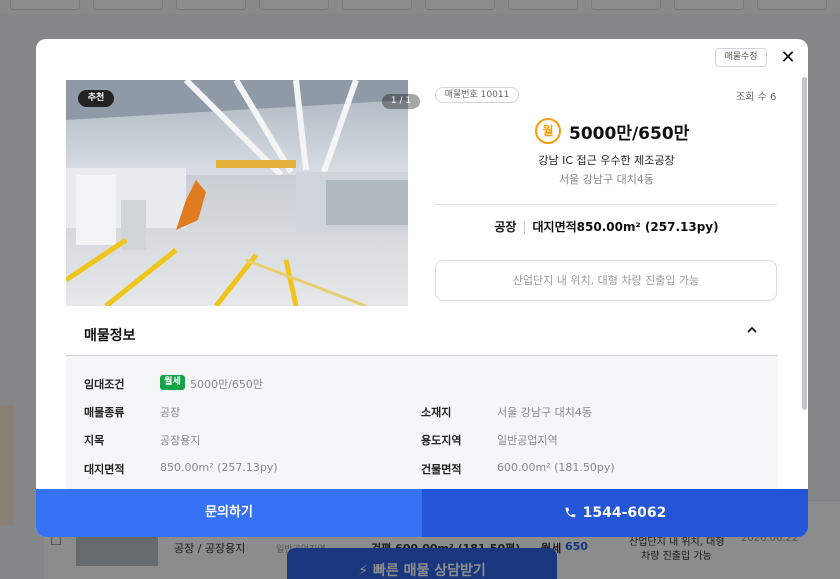 Image resolution: width=840 pixels, height=579 pixels. Describe the element at coordinates (606, 204) in the screenshot. I see `divider` at that location.